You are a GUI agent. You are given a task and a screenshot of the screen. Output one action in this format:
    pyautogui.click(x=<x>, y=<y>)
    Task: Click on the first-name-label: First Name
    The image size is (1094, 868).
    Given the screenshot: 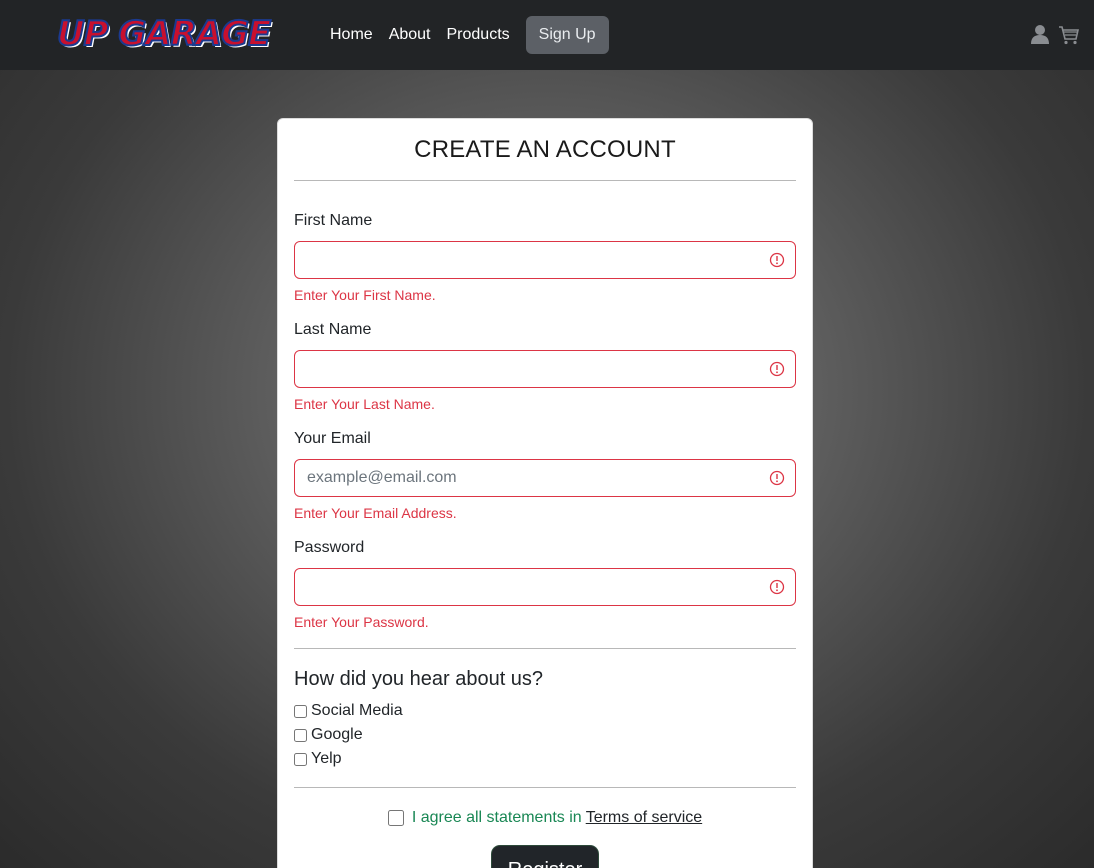 What is the action you would take?
    pyautogui.click(x=333, y=220)
    